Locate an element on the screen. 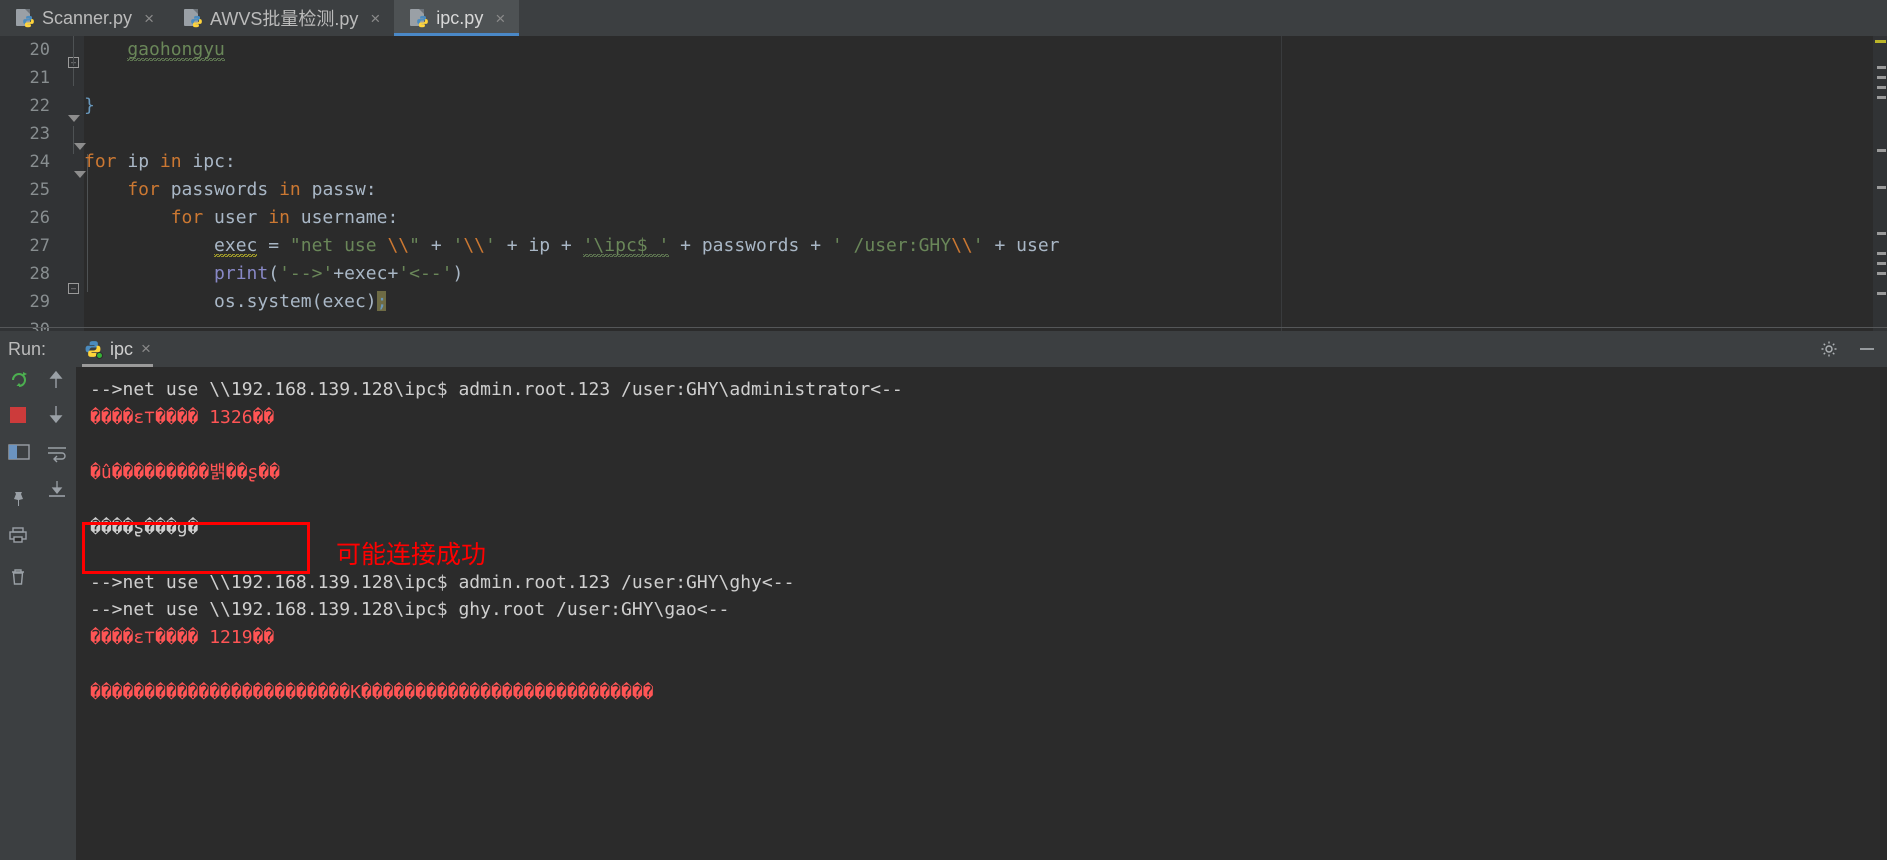  editor-tab-ipc: ipc.py × is located at coordinates (457, 18).